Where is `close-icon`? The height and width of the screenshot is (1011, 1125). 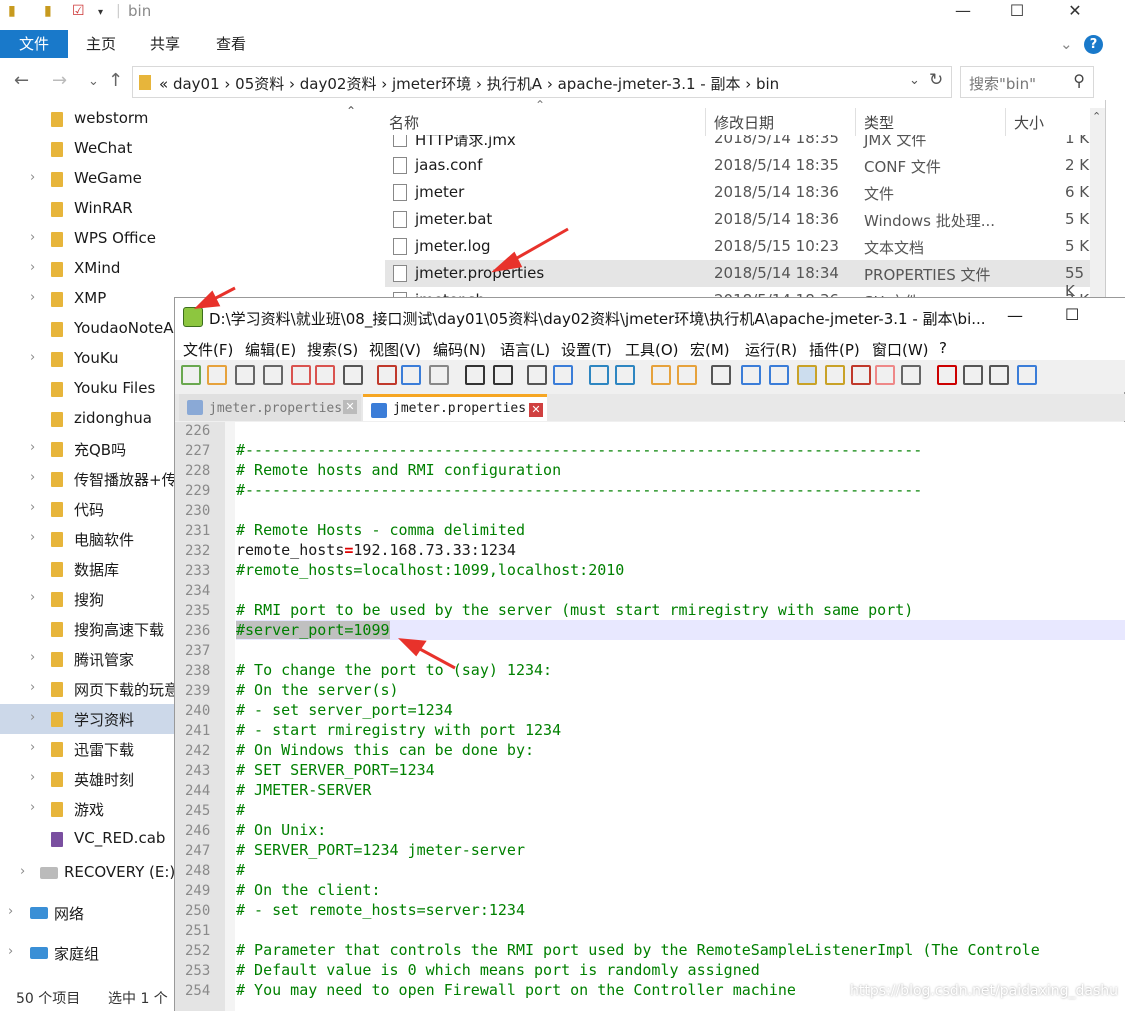 close-icon is located at coordinates (301, 375).